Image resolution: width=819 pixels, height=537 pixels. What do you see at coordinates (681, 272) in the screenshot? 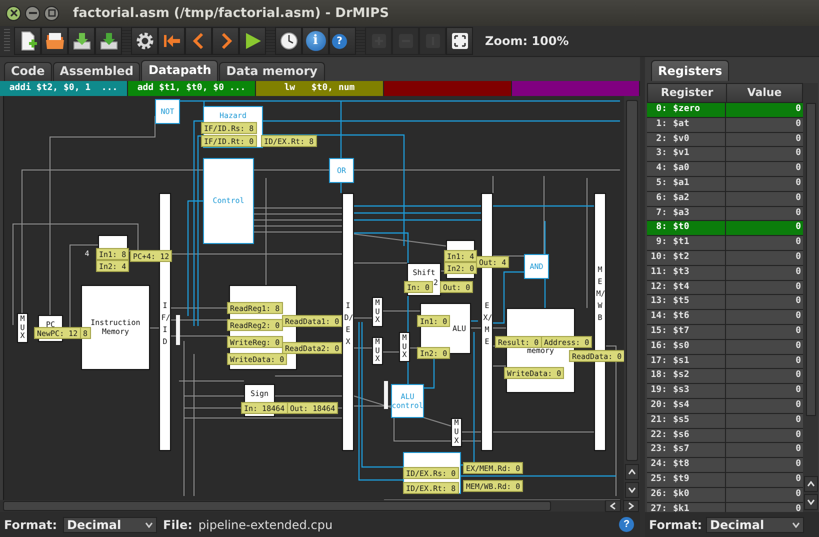
I see `register-name: $t3` at bounding box center [681, 272].